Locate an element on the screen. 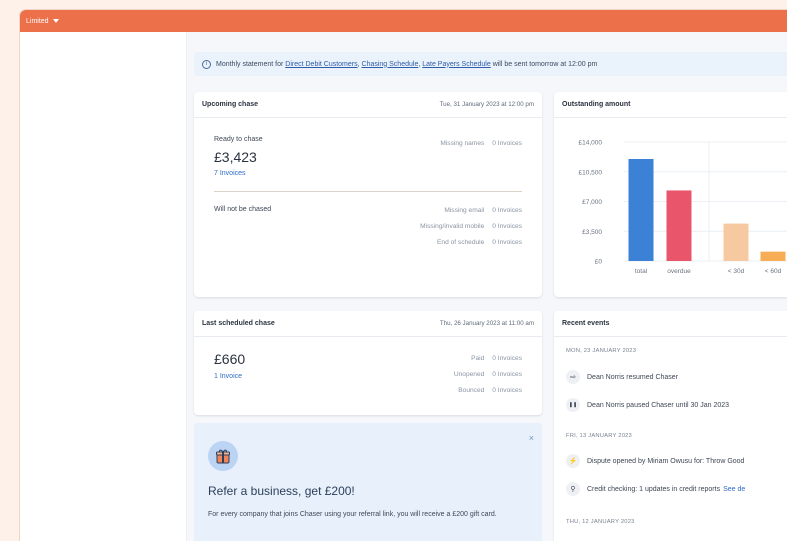 The height and width of the screenshot is (541, 787). not-chased-row: Missing email 0 Invoices is located at coordinates (471, 210).